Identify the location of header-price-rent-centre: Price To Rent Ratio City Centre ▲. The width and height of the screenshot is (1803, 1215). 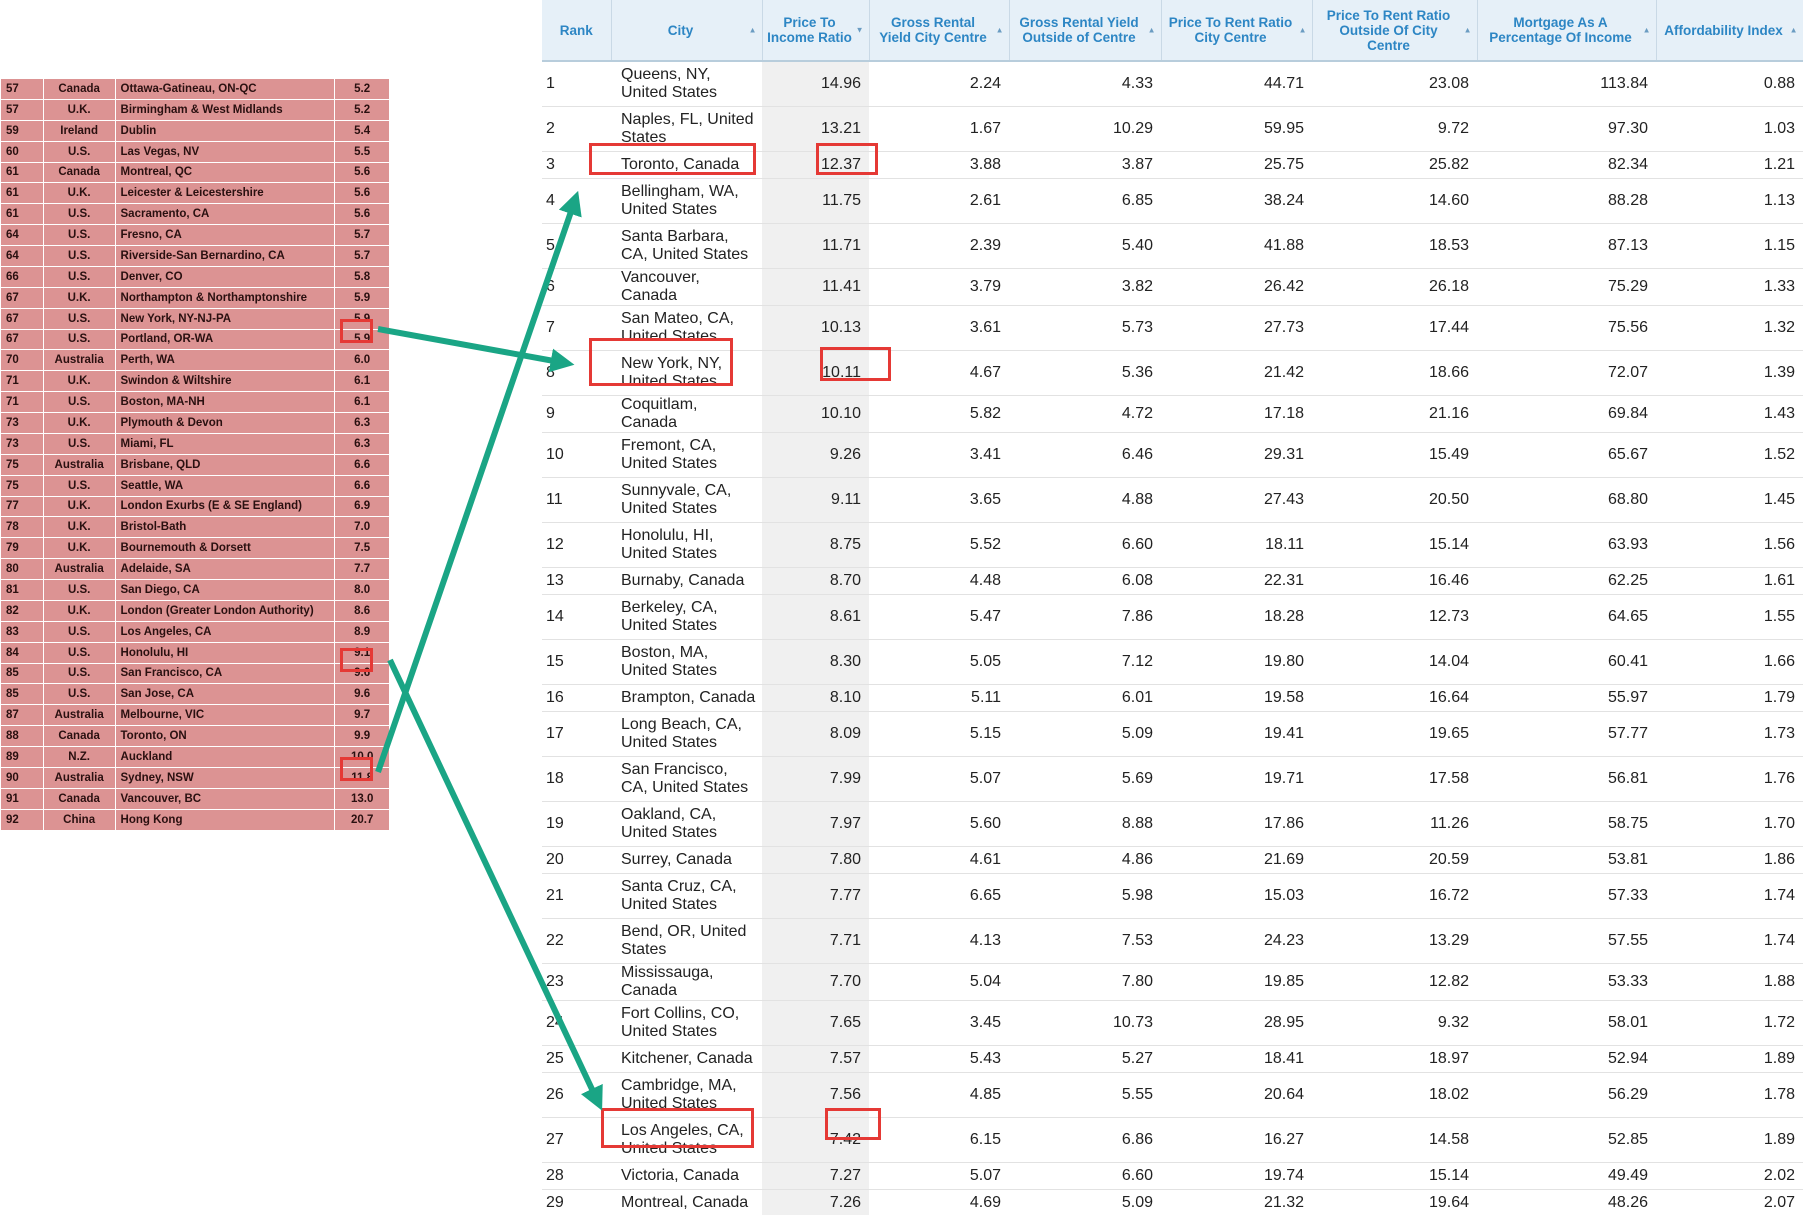
(1237, 31).